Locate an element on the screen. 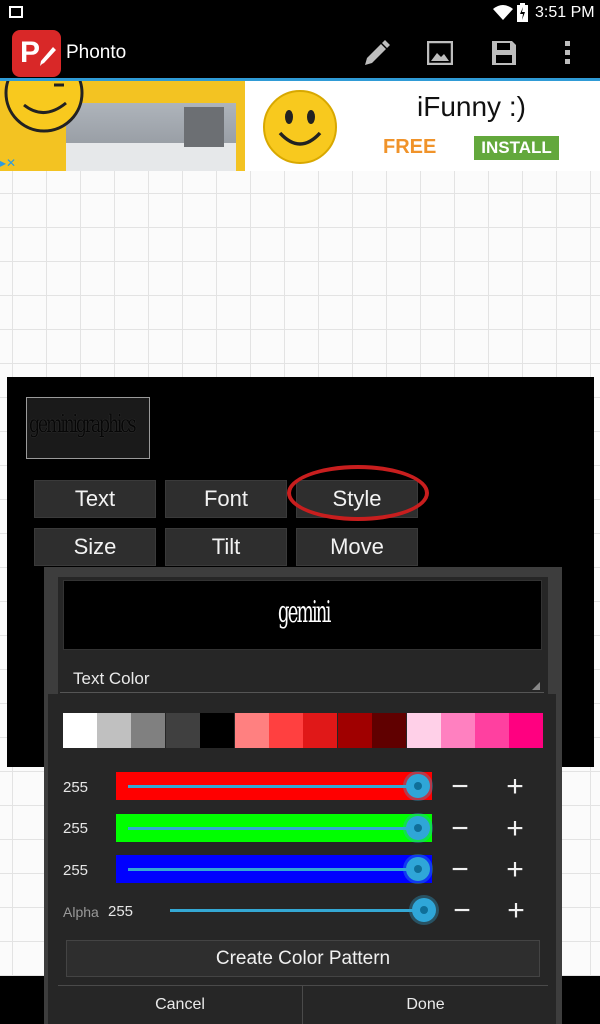  alpha-plus-button: + is located at coordinates (516, 911).